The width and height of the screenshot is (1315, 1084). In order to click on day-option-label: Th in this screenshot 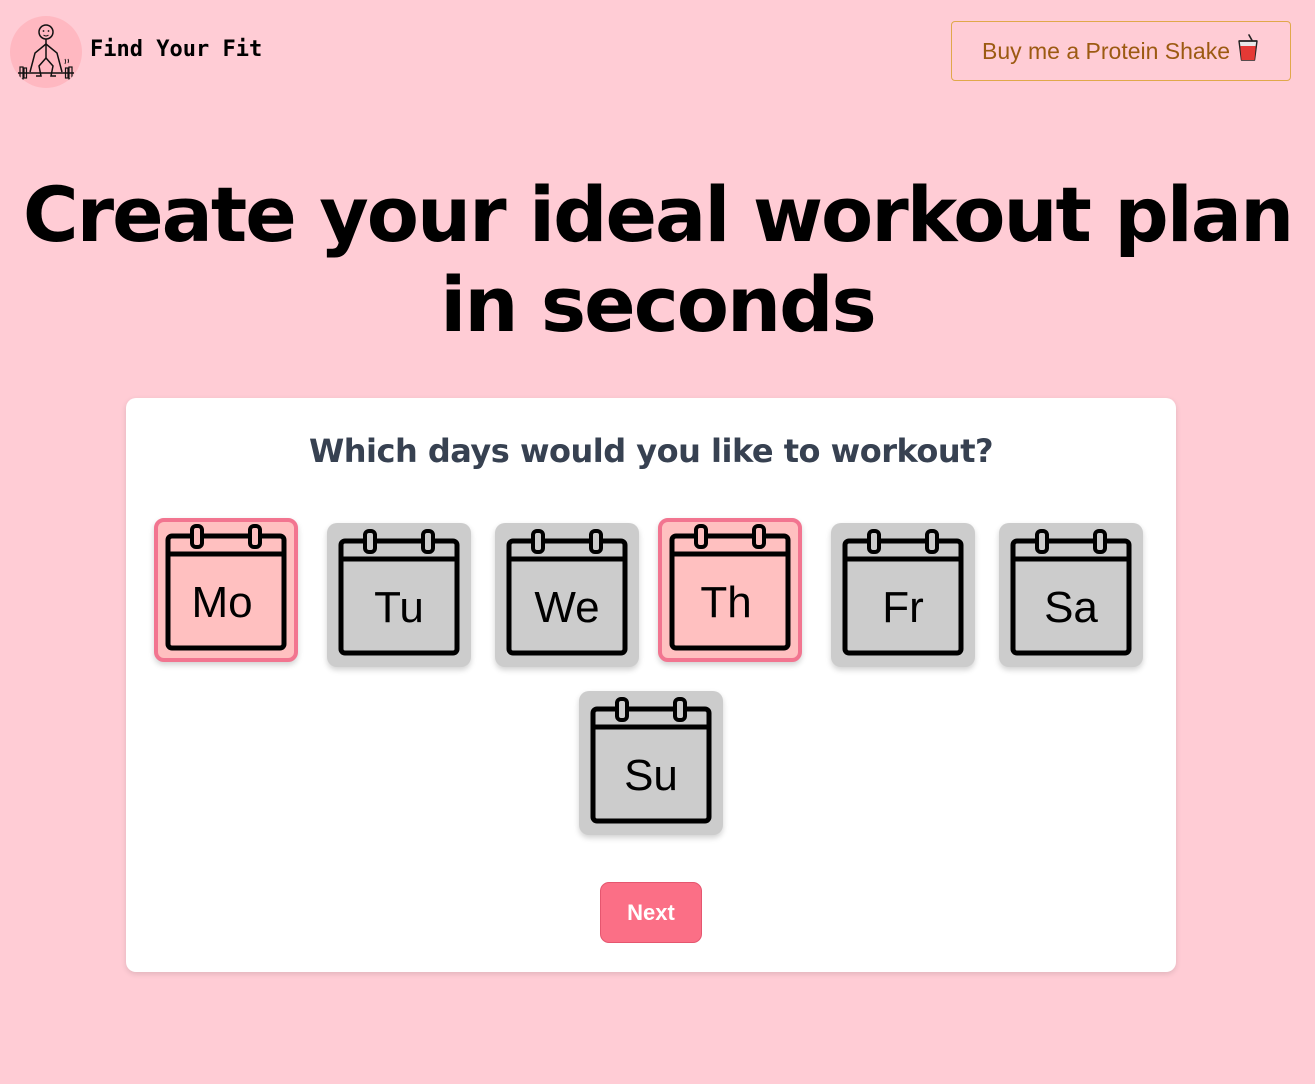, I will do `click(726, 602)`.